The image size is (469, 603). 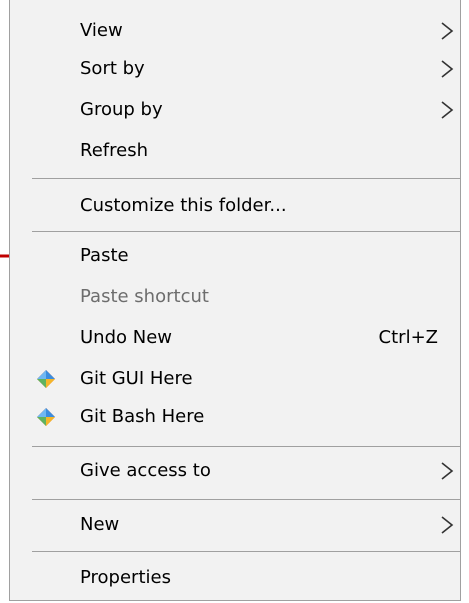 I want to click on menu-item-paste: Paste, so click(x=235, y=256).